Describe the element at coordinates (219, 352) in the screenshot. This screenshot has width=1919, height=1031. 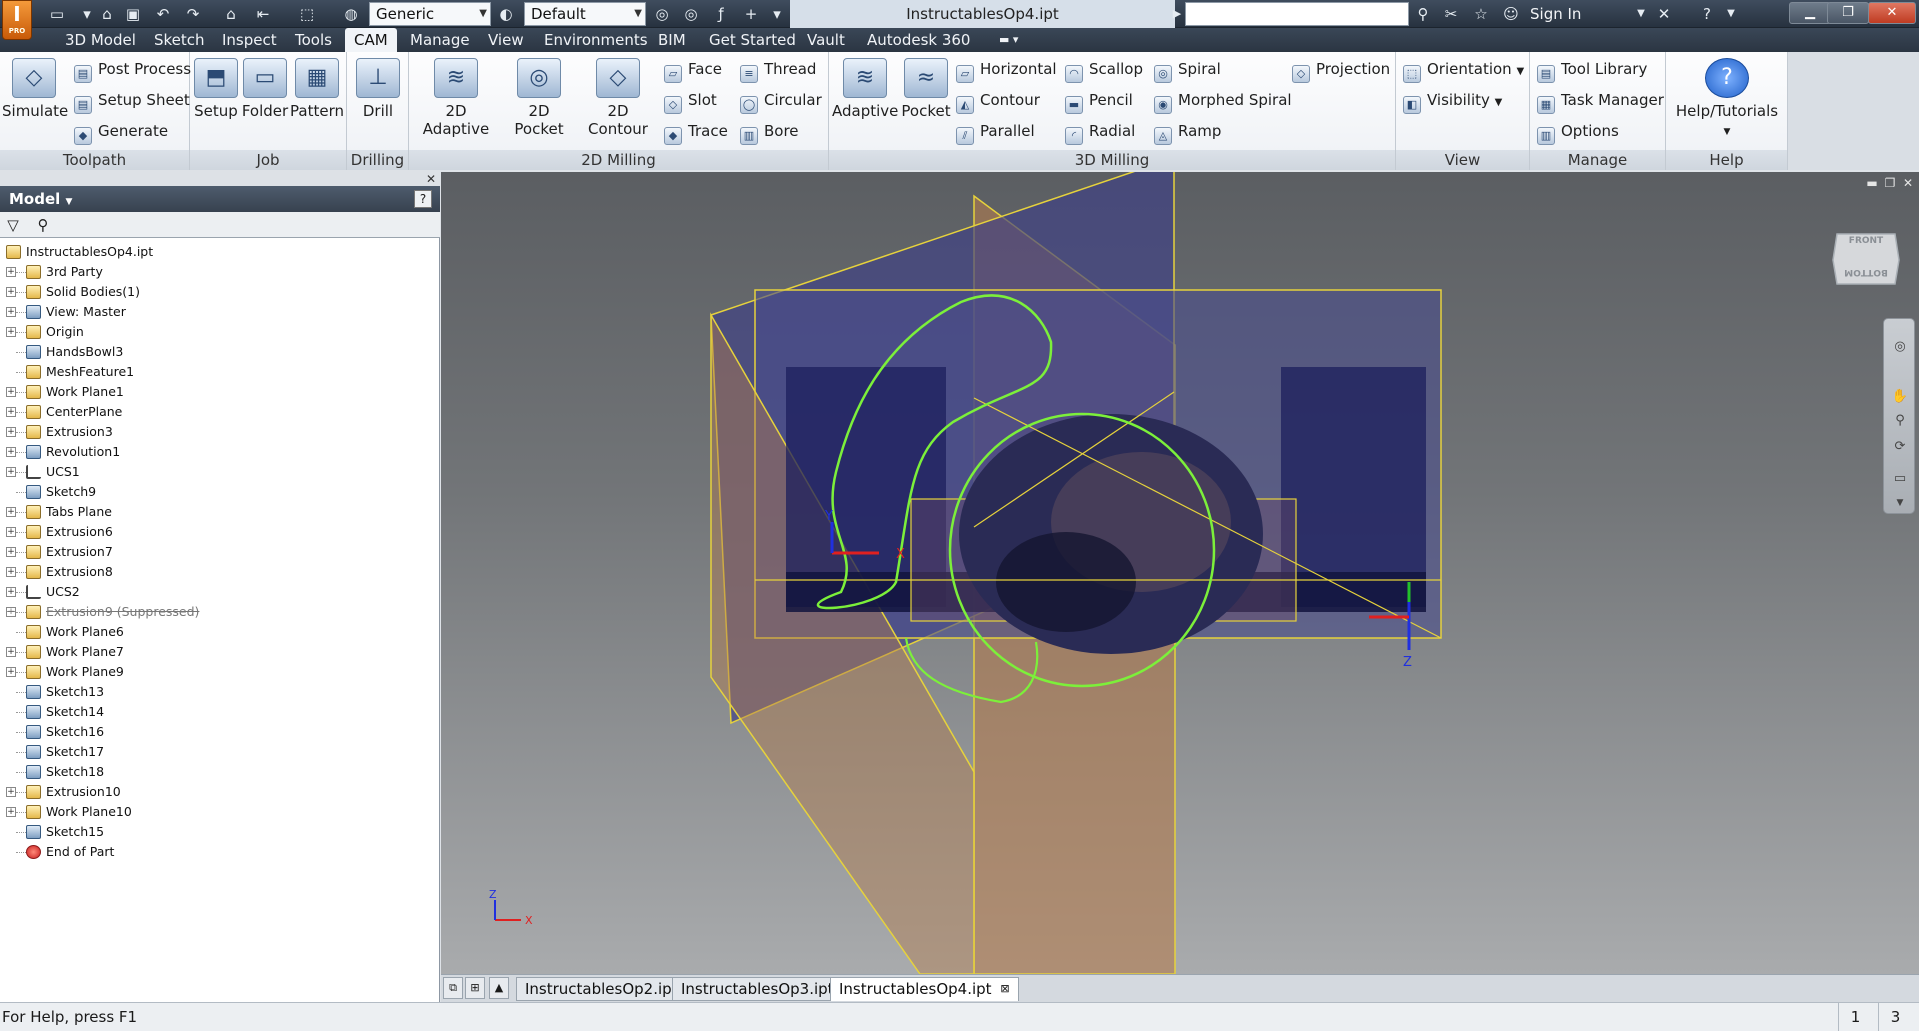
I see `tree-node: HandsBowl3` at that location.